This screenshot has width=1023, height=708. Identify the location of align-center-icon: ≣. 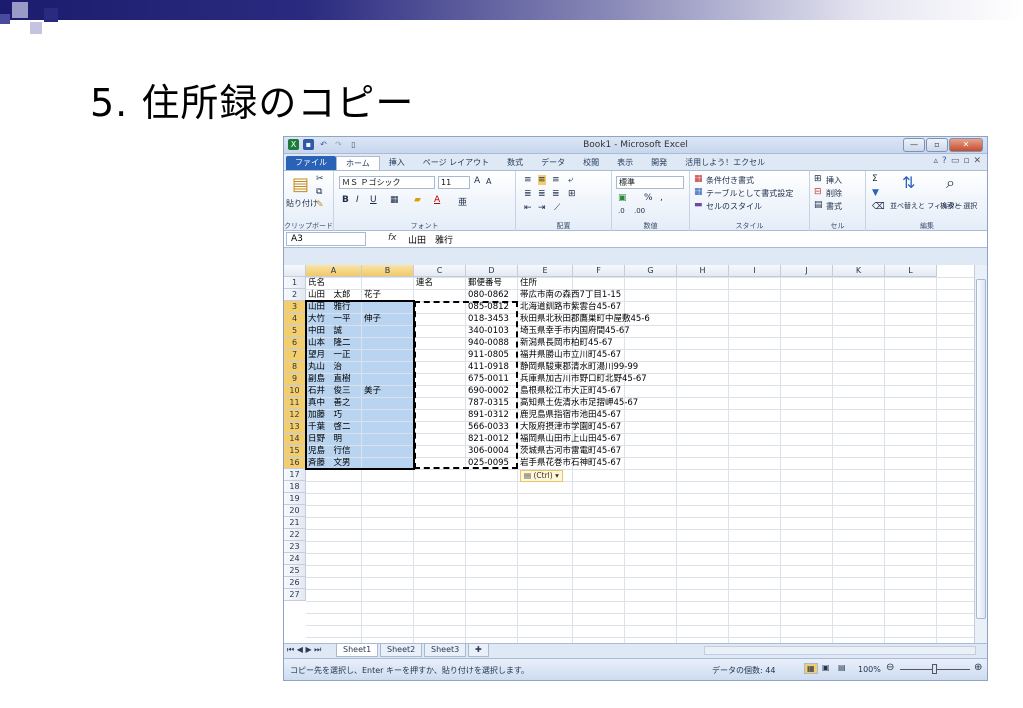
(542, 194).